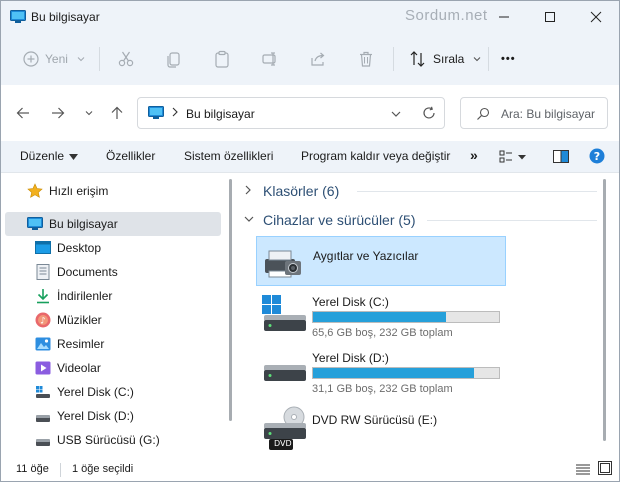 This screenshot has height=482, width=620. Describe the element at coordinates (108, 440) in the screenshot. I see `sidebar-item-label: USB Sürücüsü (G:)` at that location.